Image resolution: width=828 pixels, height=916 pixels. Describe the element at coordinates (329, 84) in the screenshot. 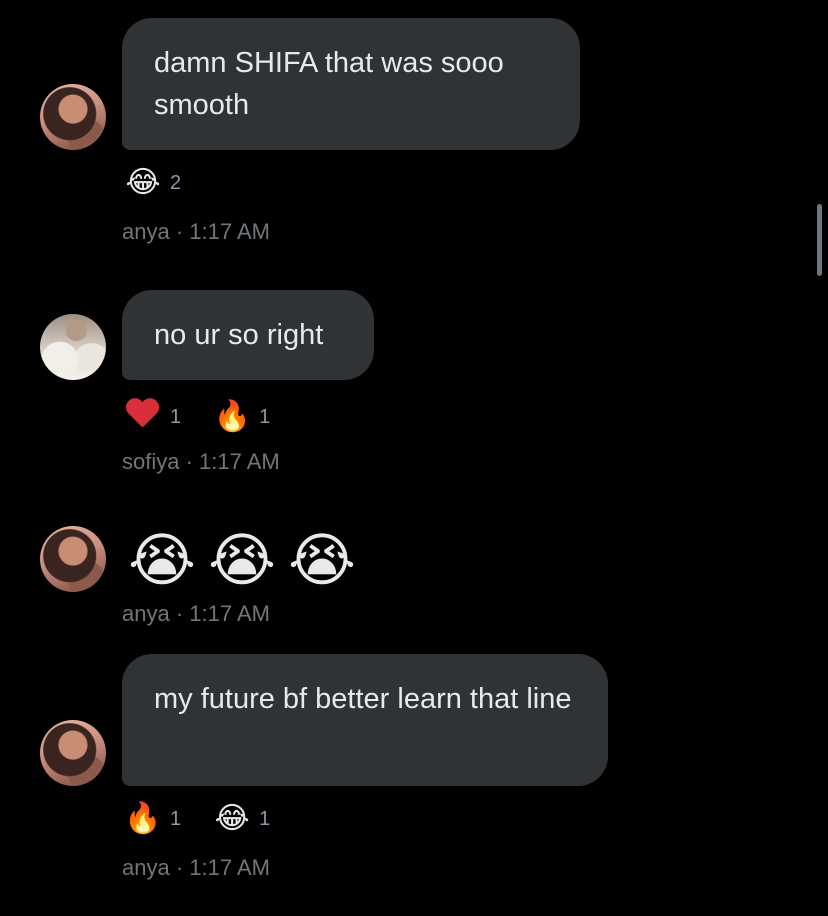

I see `message-text: damn SHIFA that was sooo smooth` at that location.